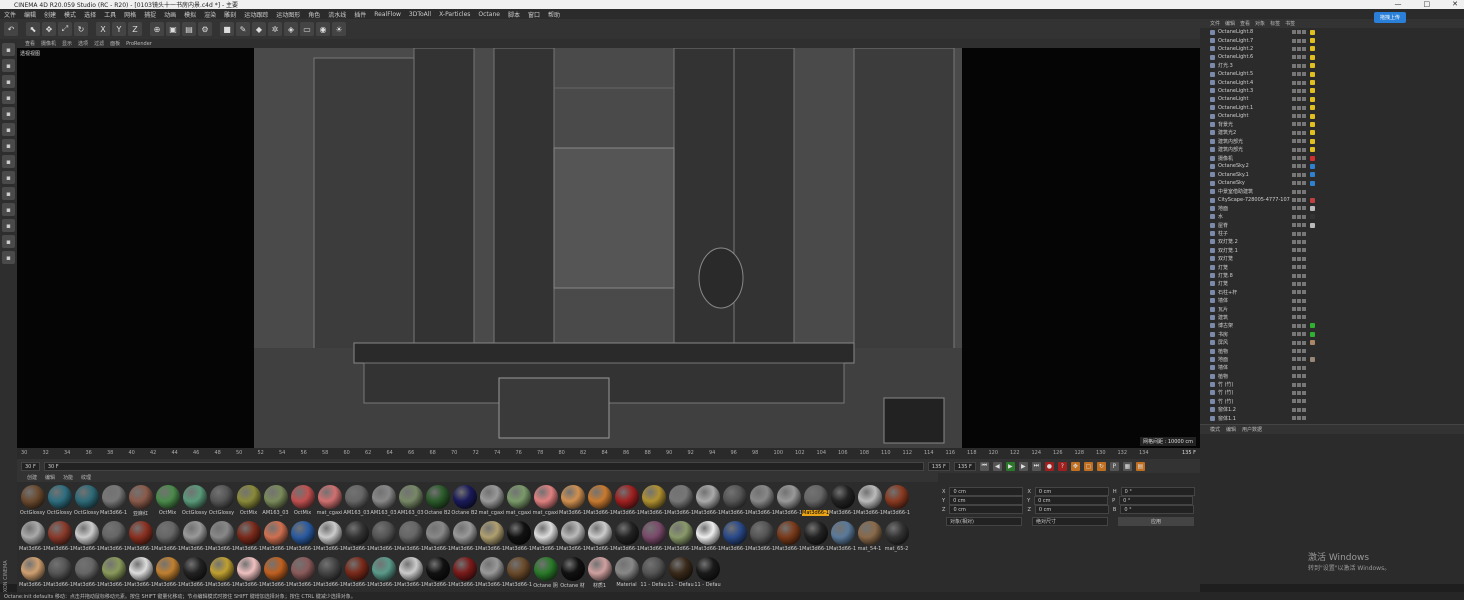  I want to click on scale-icon: ⤢, so click(65, 29).